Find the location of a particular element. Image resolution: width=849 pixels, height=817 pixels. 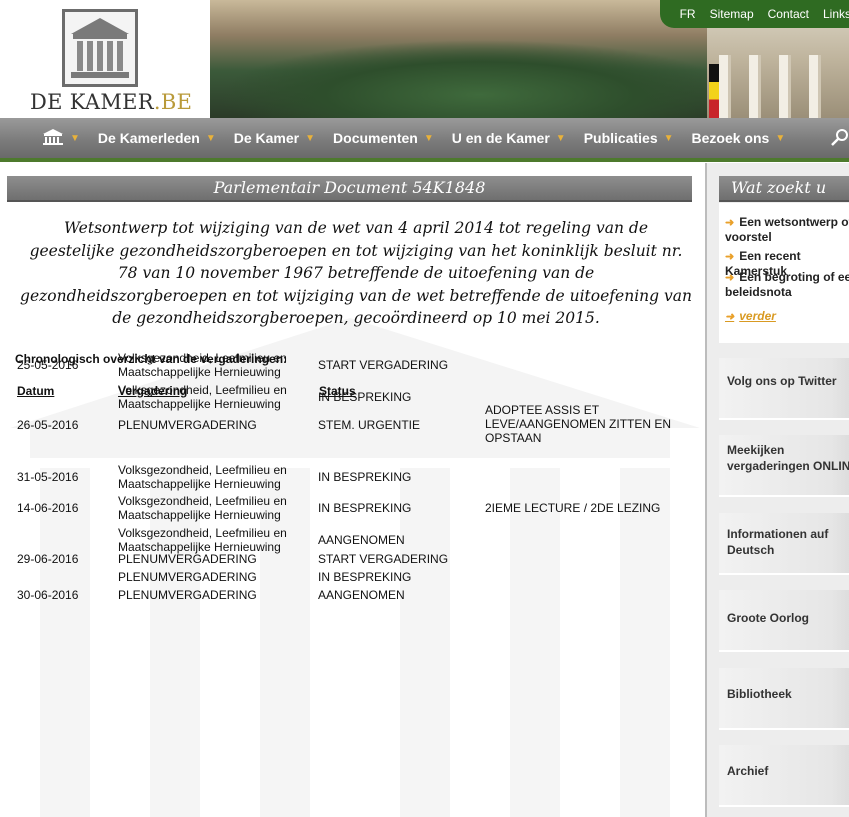

live-meetings-block: Meekijken vergaderingen ONLINE is located at coordinates (784, 466).